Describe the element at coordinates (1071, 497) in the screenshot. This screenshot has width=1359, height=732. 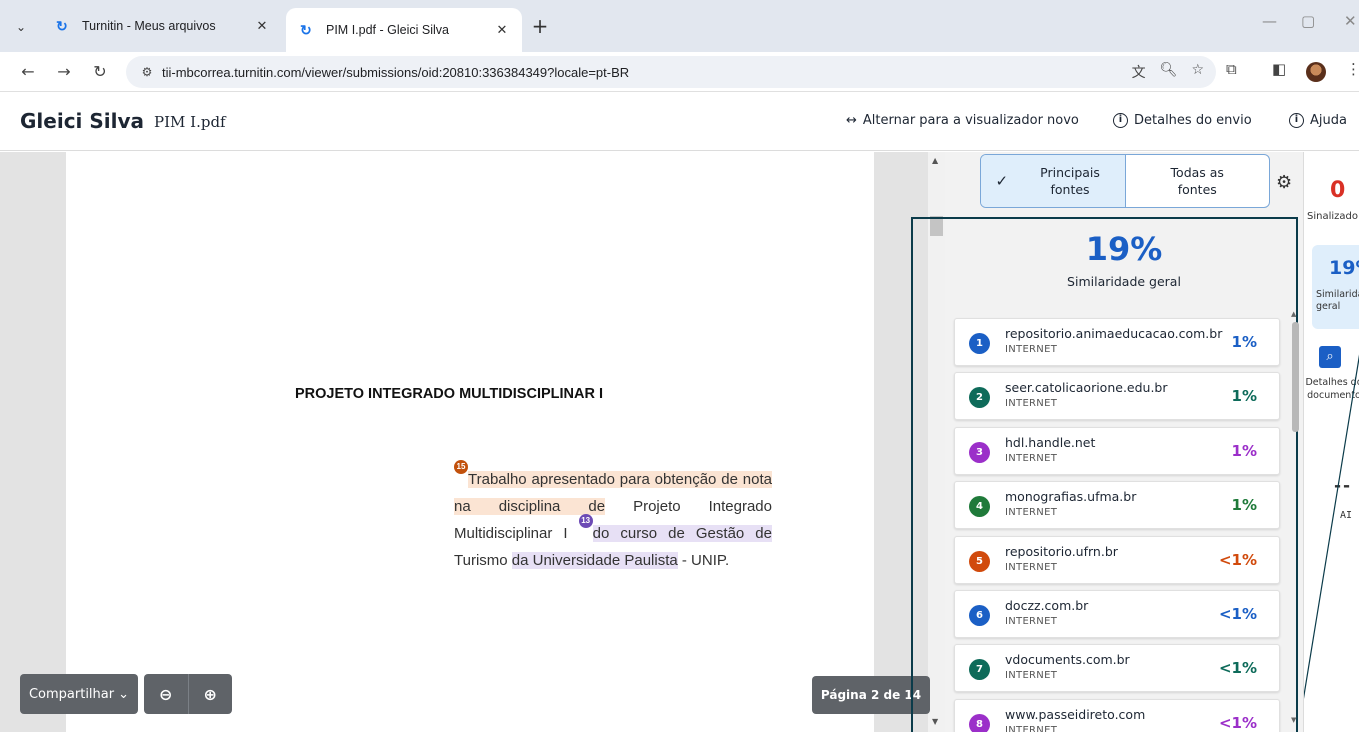
I see `source-domain: monografias.ufma.br` at that location.